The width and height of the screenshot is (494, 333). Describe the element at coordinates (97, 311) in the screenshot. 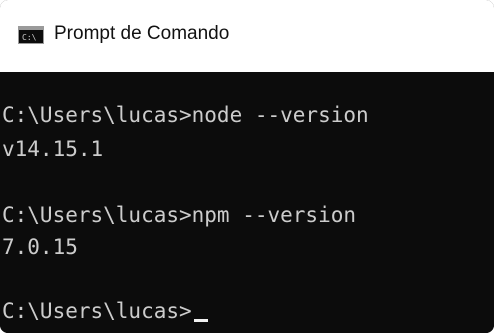

I see `console-prompt: C:\Users\lucas>` at that location.